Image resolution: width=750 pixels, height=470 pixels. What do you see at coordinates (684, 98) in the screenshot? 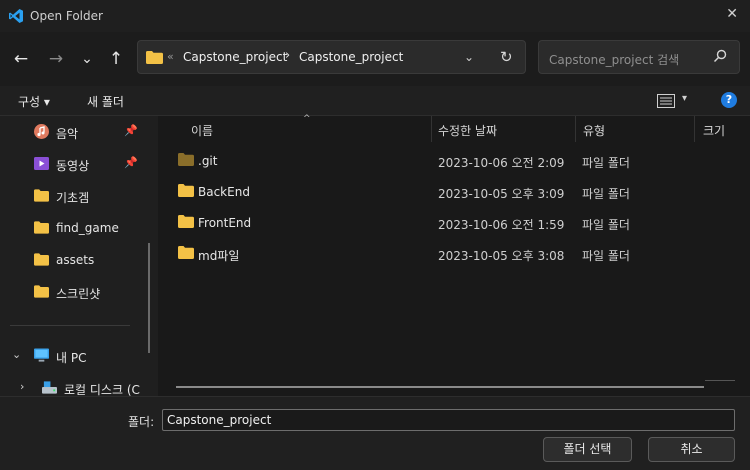
I see `view-dropdown-icon: ▾` at bounding box center [684, 98].